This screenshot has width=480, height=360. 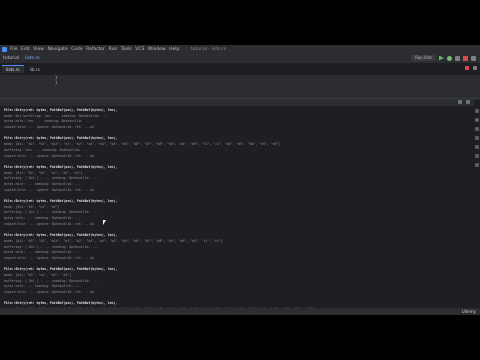 I want to click on output-actions, so click(x=464, y=102).